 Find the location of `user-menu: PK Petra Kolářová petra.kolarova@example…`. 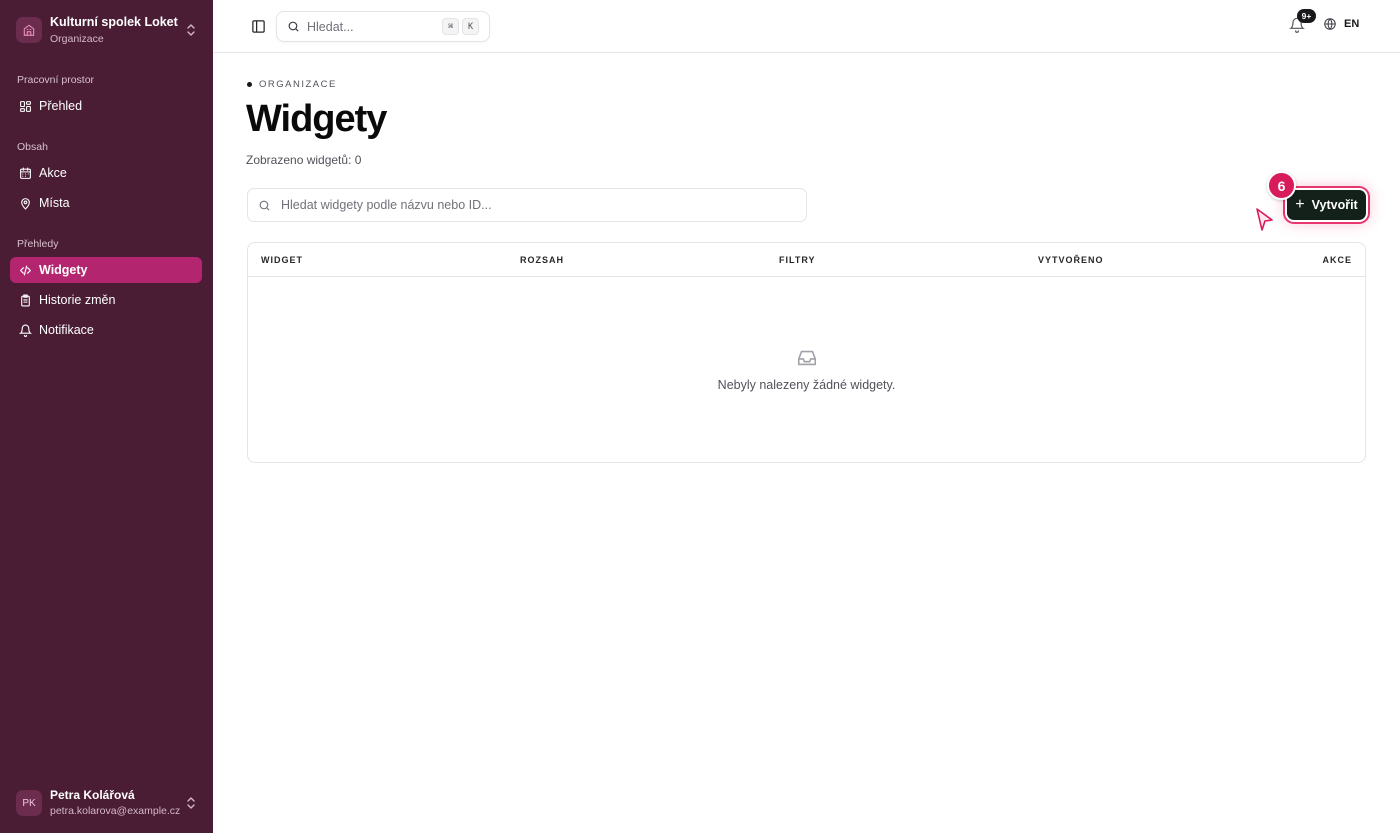

user-menu: PK Petra Kolářová petra.kolarova@example… is located at coordinates (106, 803).